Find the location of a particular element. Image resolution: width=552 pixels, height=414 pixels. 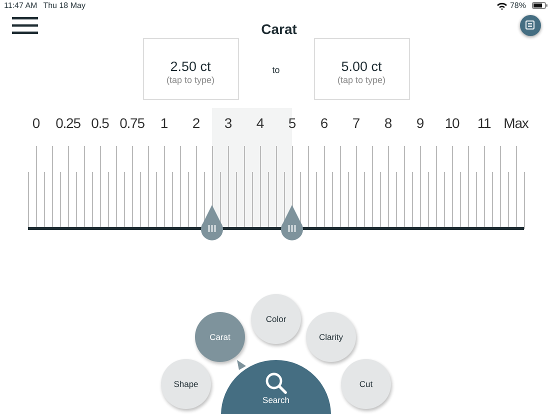

scale-label: 9 is located at coordinates (420, 123).